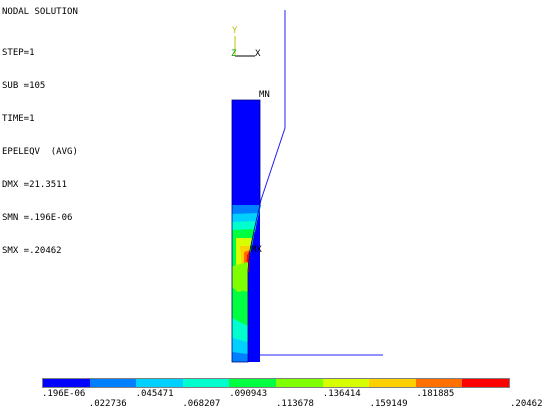  I want to click on legend-tick-bottom: .159149, so click(388, 404).